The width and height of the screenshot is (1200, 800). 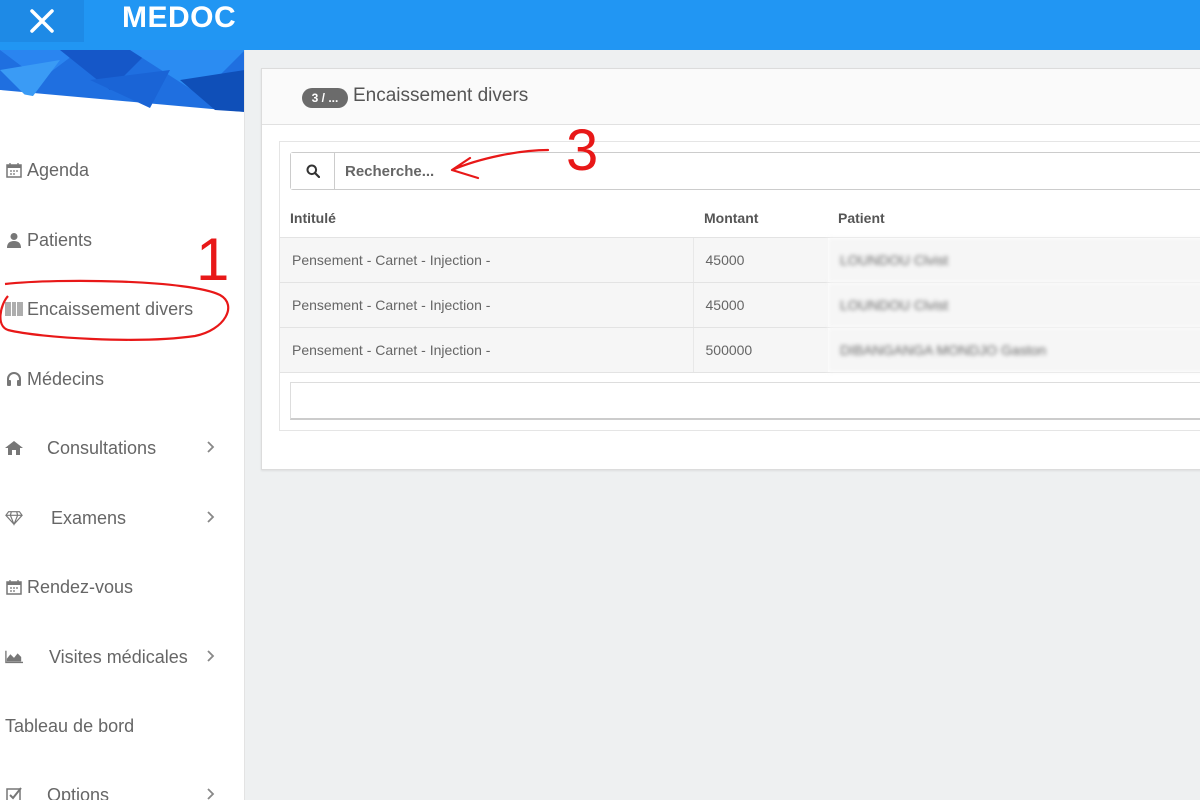 I want to click on sidebar-item-visites-medicales: Visites médicales, so click(x=122, y=657).